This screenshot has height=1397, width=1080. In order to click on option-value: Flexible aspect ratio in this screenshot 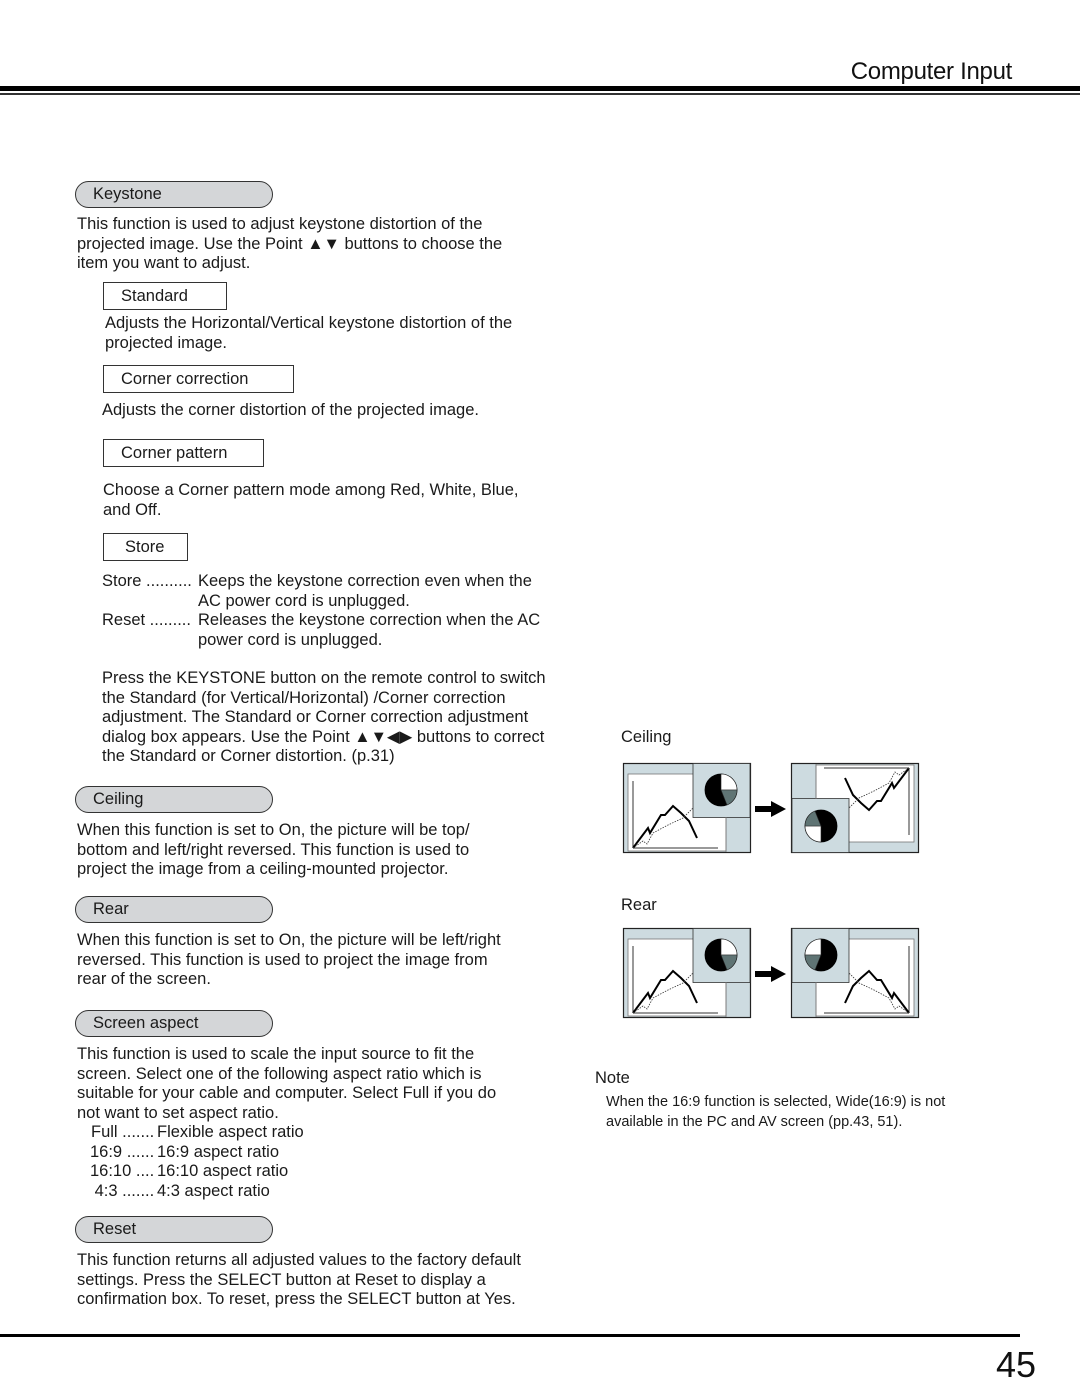, I will do `click(230, 1132)`.